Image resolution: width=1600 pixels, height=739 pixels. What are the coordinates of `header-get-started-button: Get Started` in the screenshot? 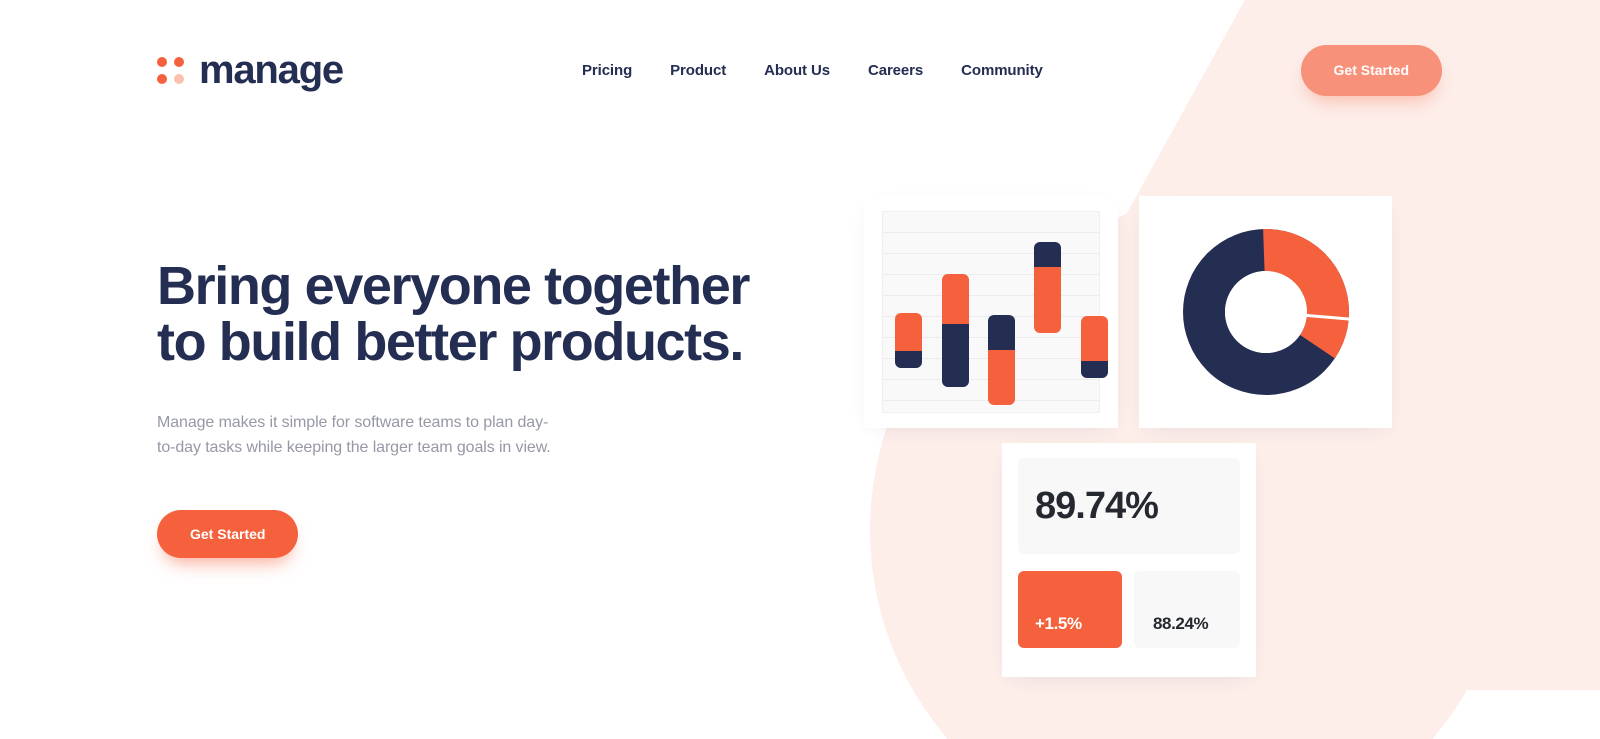 It's located at (1371, 70).